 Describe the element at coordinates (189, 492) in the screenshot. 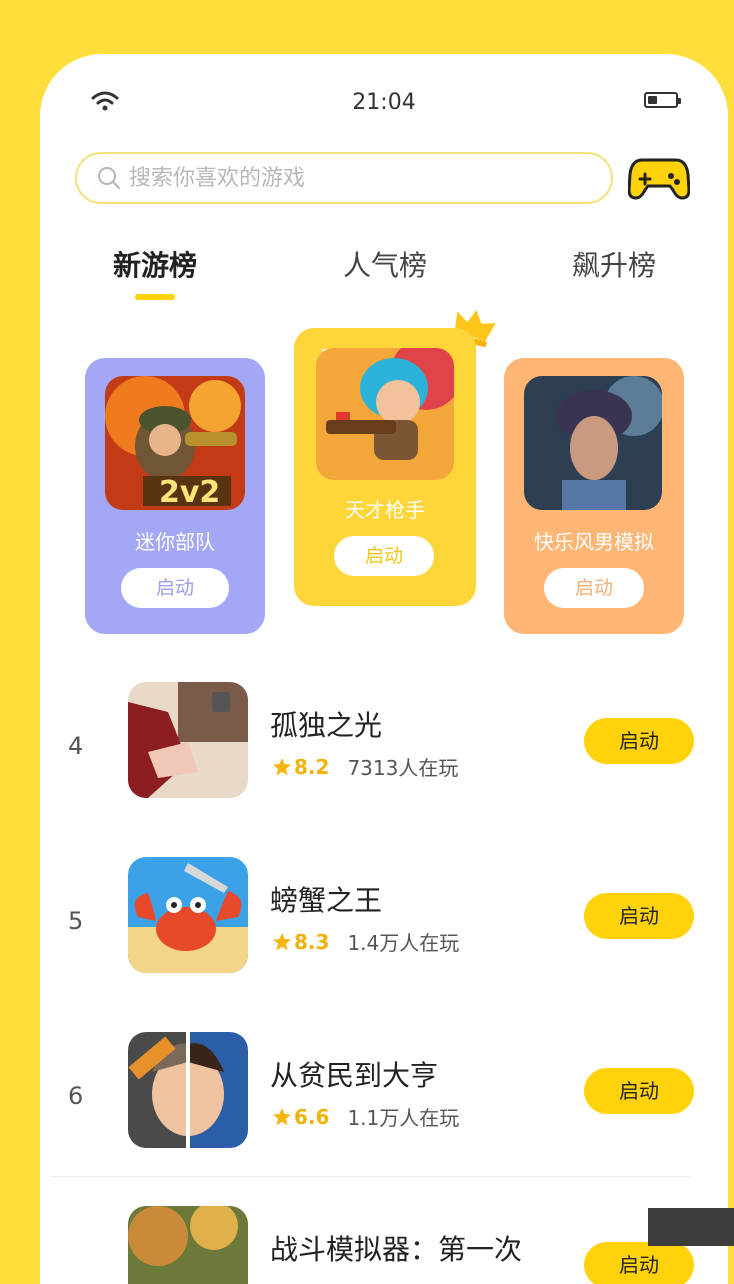

I see `svg-text: 2v2` at that location.